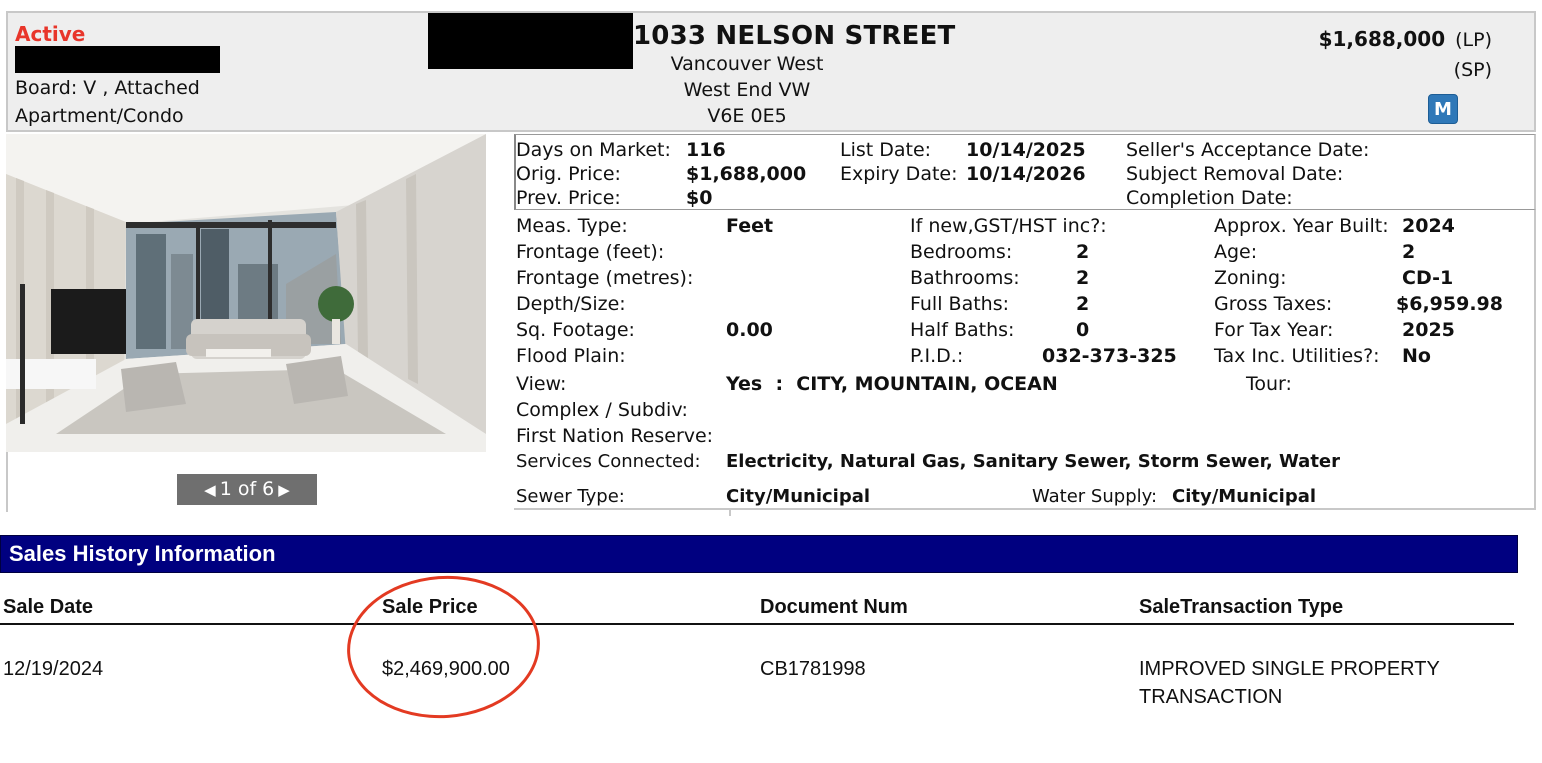  Describe the element at coordinates (747, 90) in the screenshot. I see `sub-area: West End VW` at that location.